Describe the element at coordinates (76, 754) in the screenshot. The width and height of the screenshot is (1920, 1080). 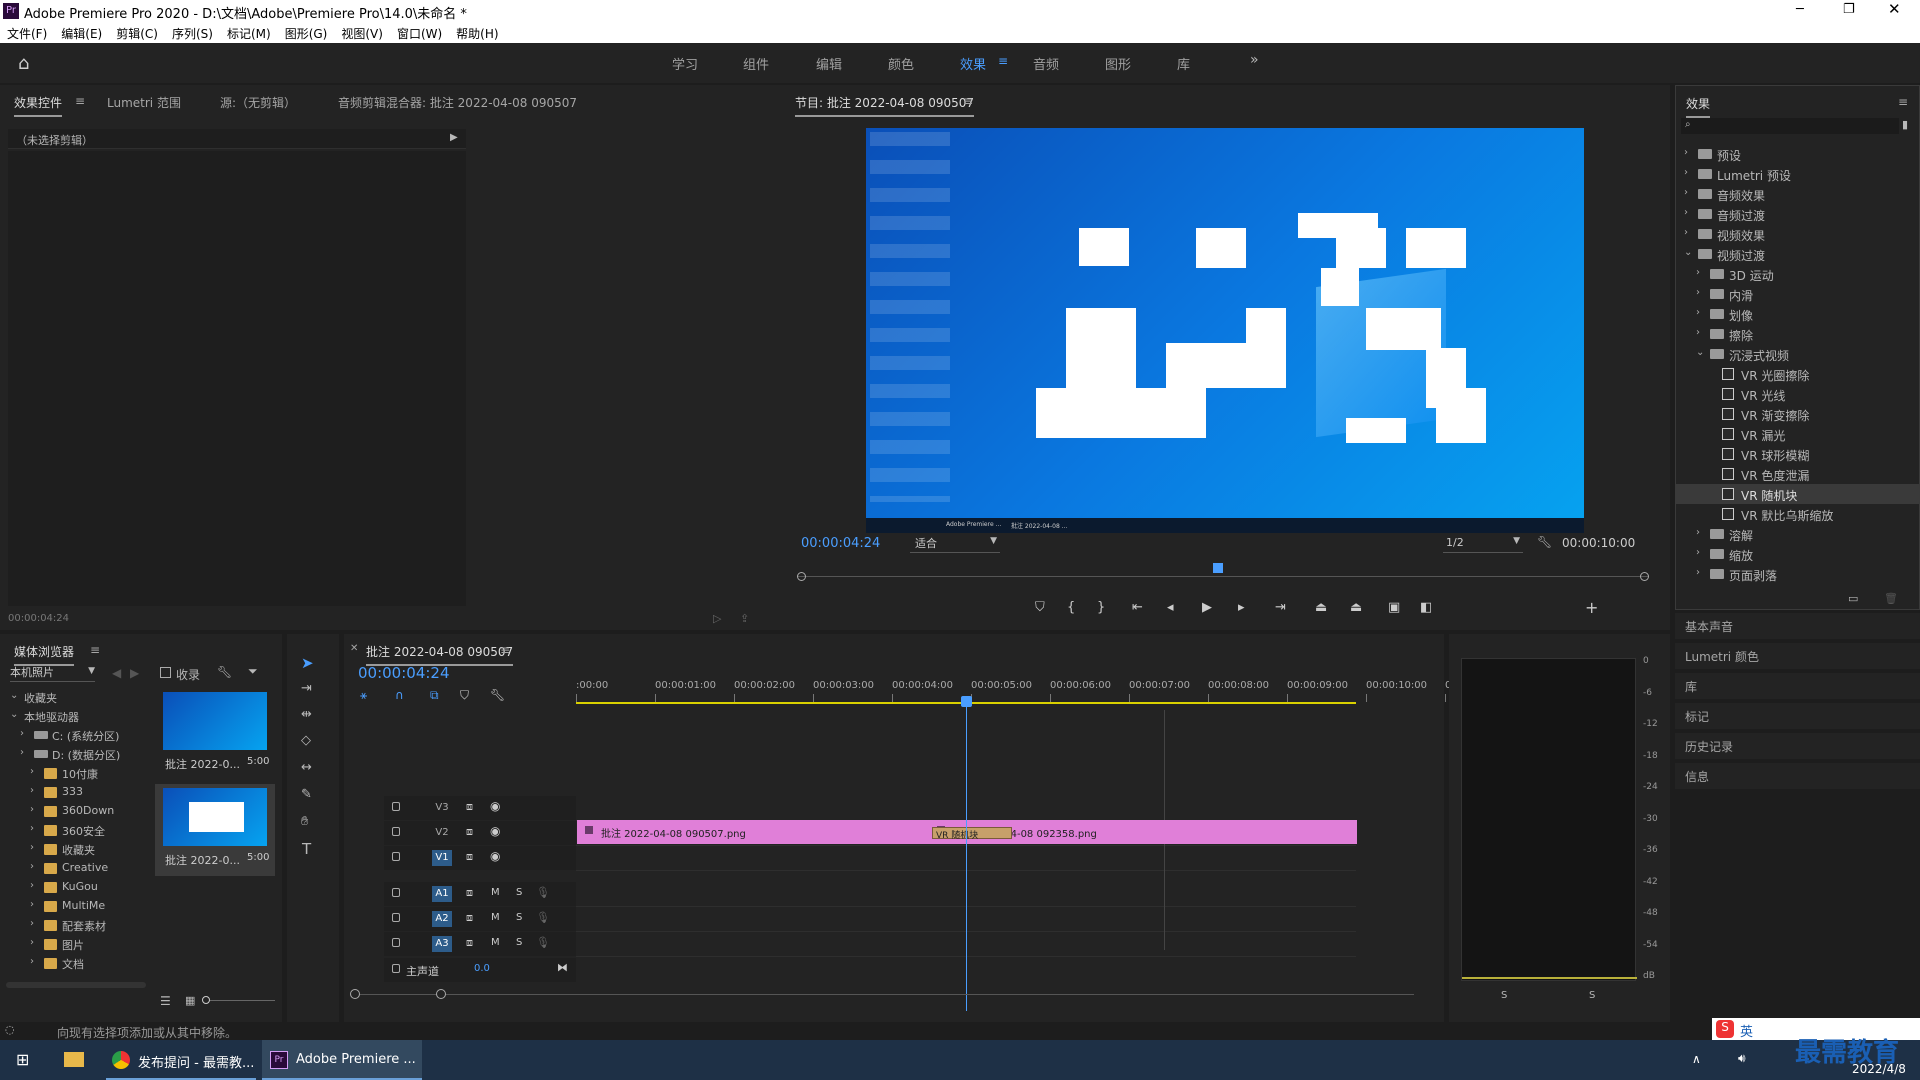
I see `tree-item: › D: (数据分区)` at that location.